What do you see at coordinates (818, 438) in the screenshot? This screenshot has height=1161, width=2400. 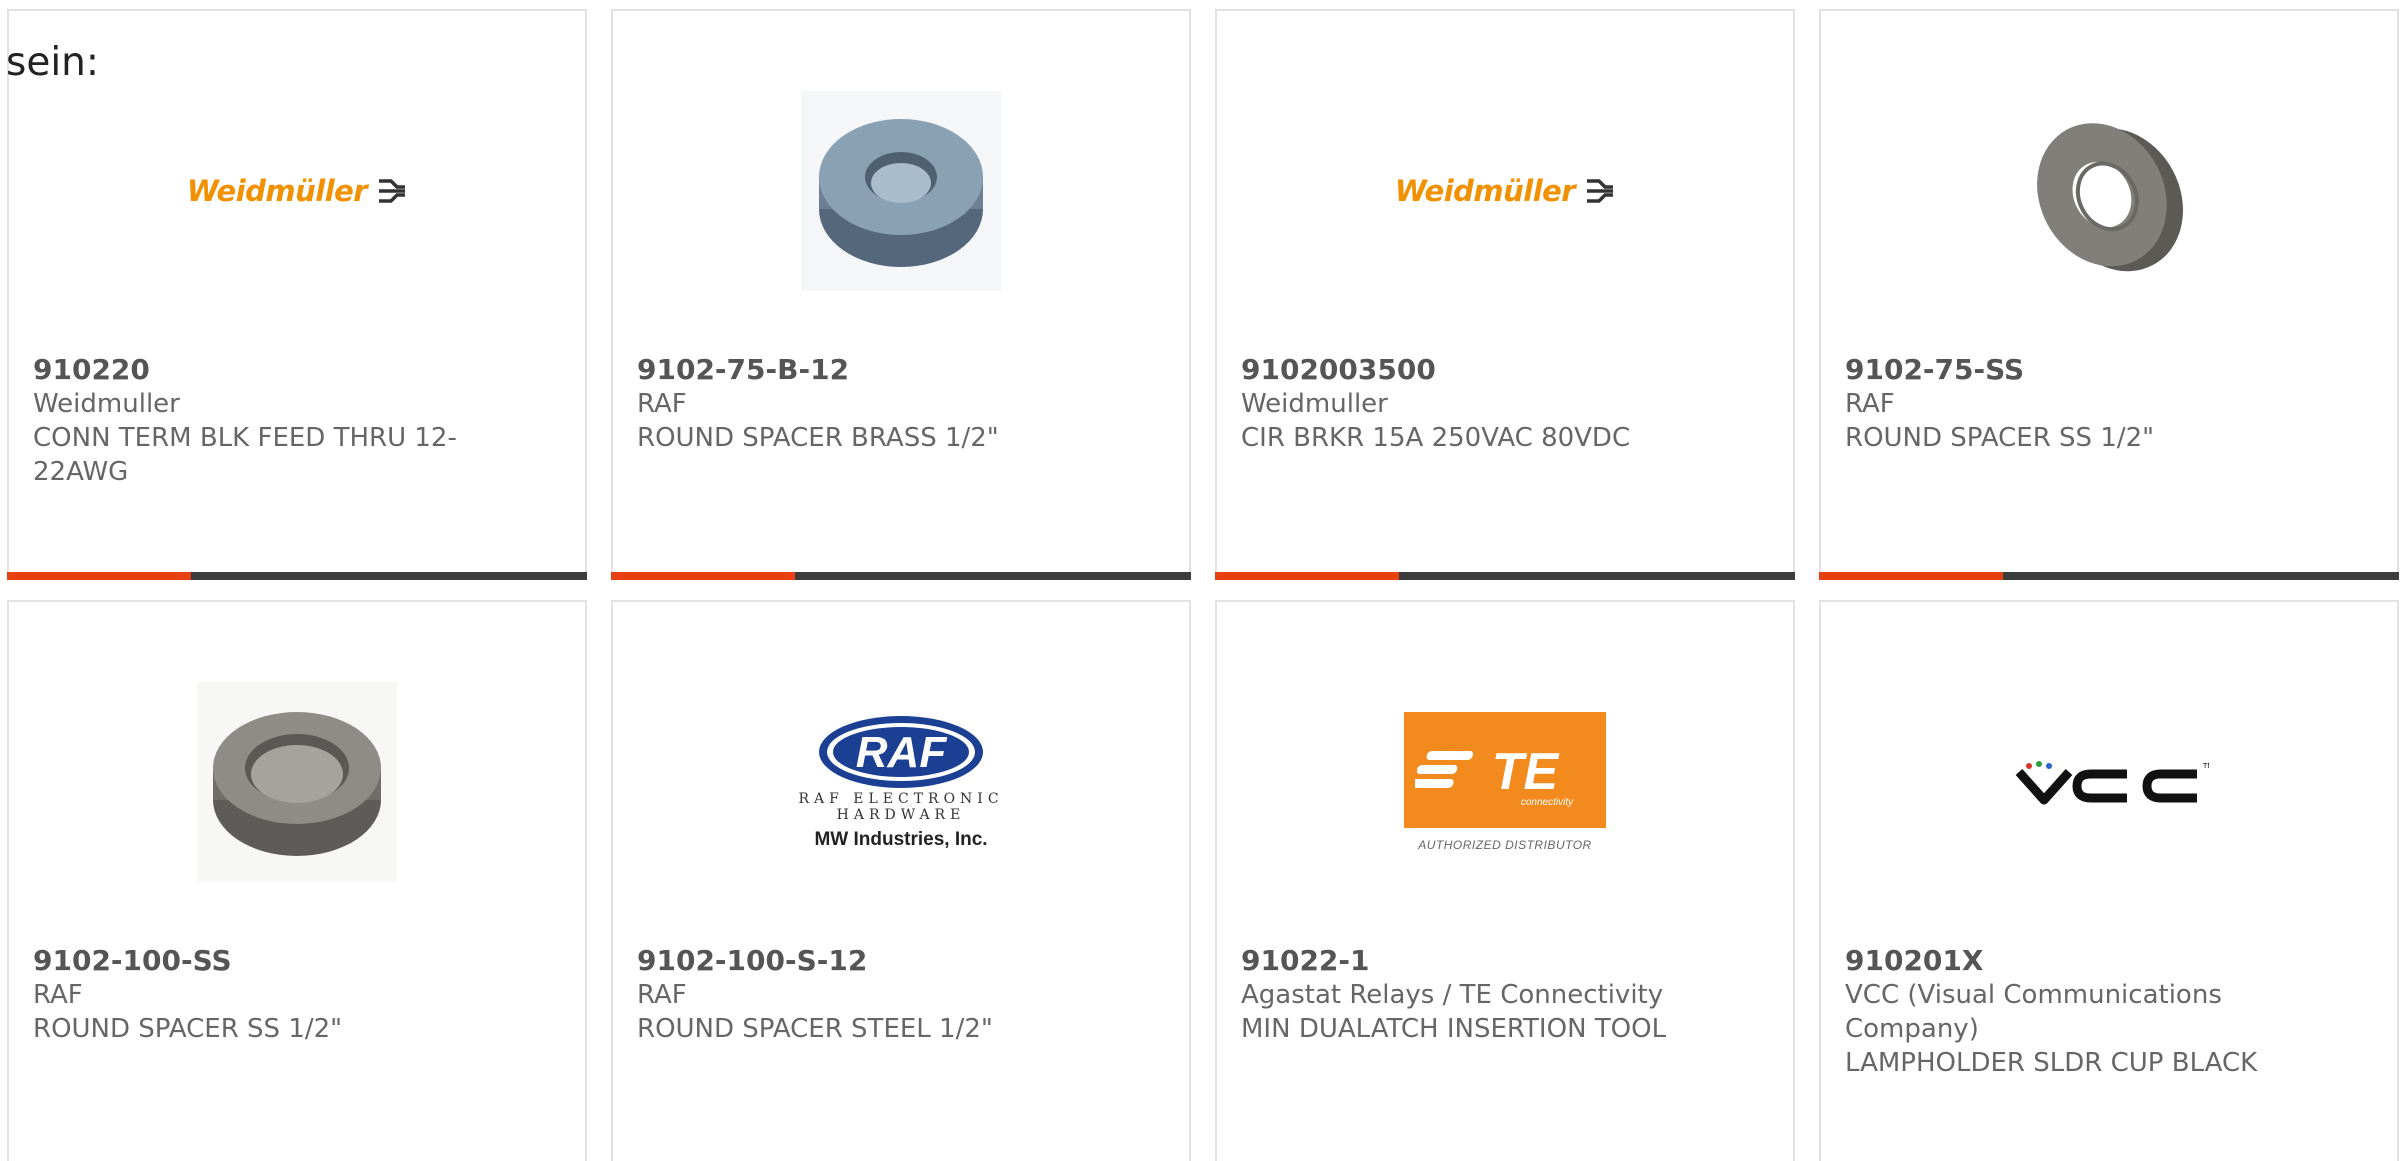 I see `product-description: ROUND SPACER BRASS 1/2"` at bounding box center [818, 438].